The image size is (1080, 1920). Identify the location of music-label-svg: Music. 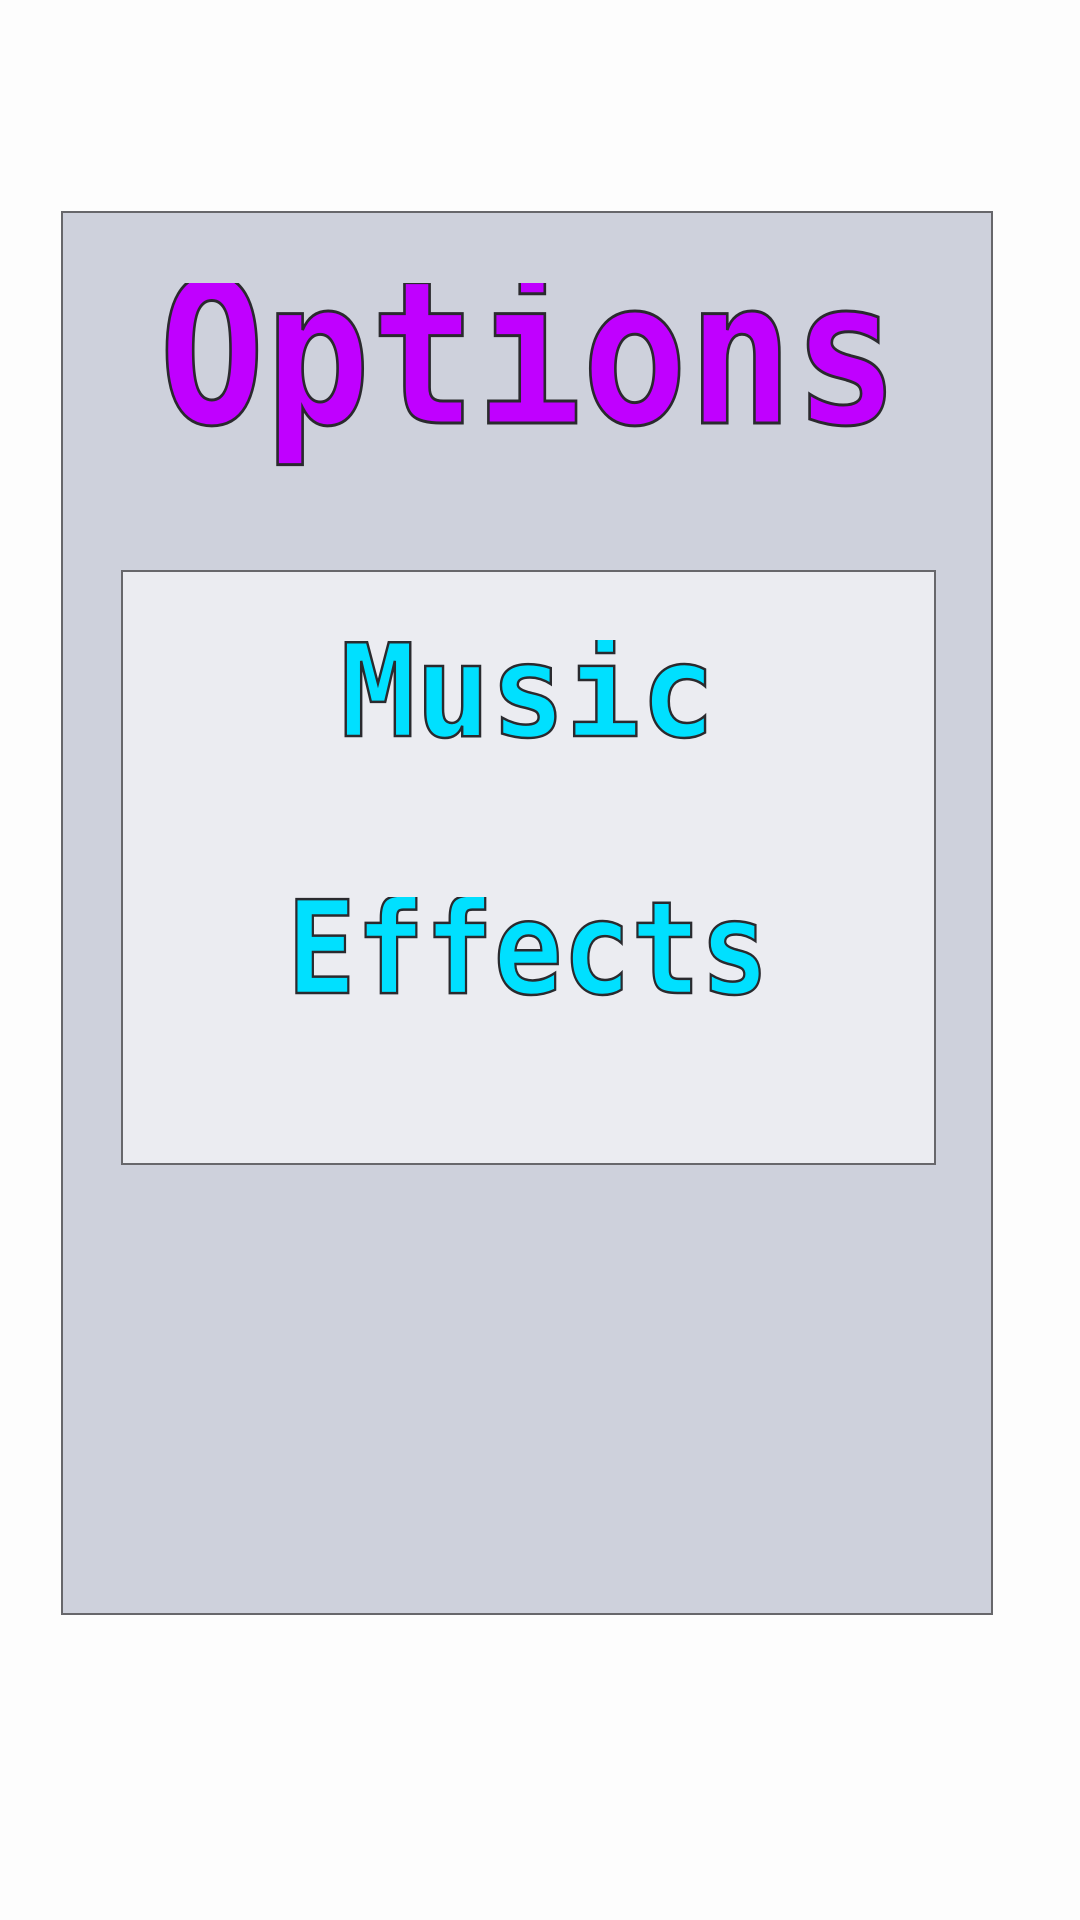
(528, 695).